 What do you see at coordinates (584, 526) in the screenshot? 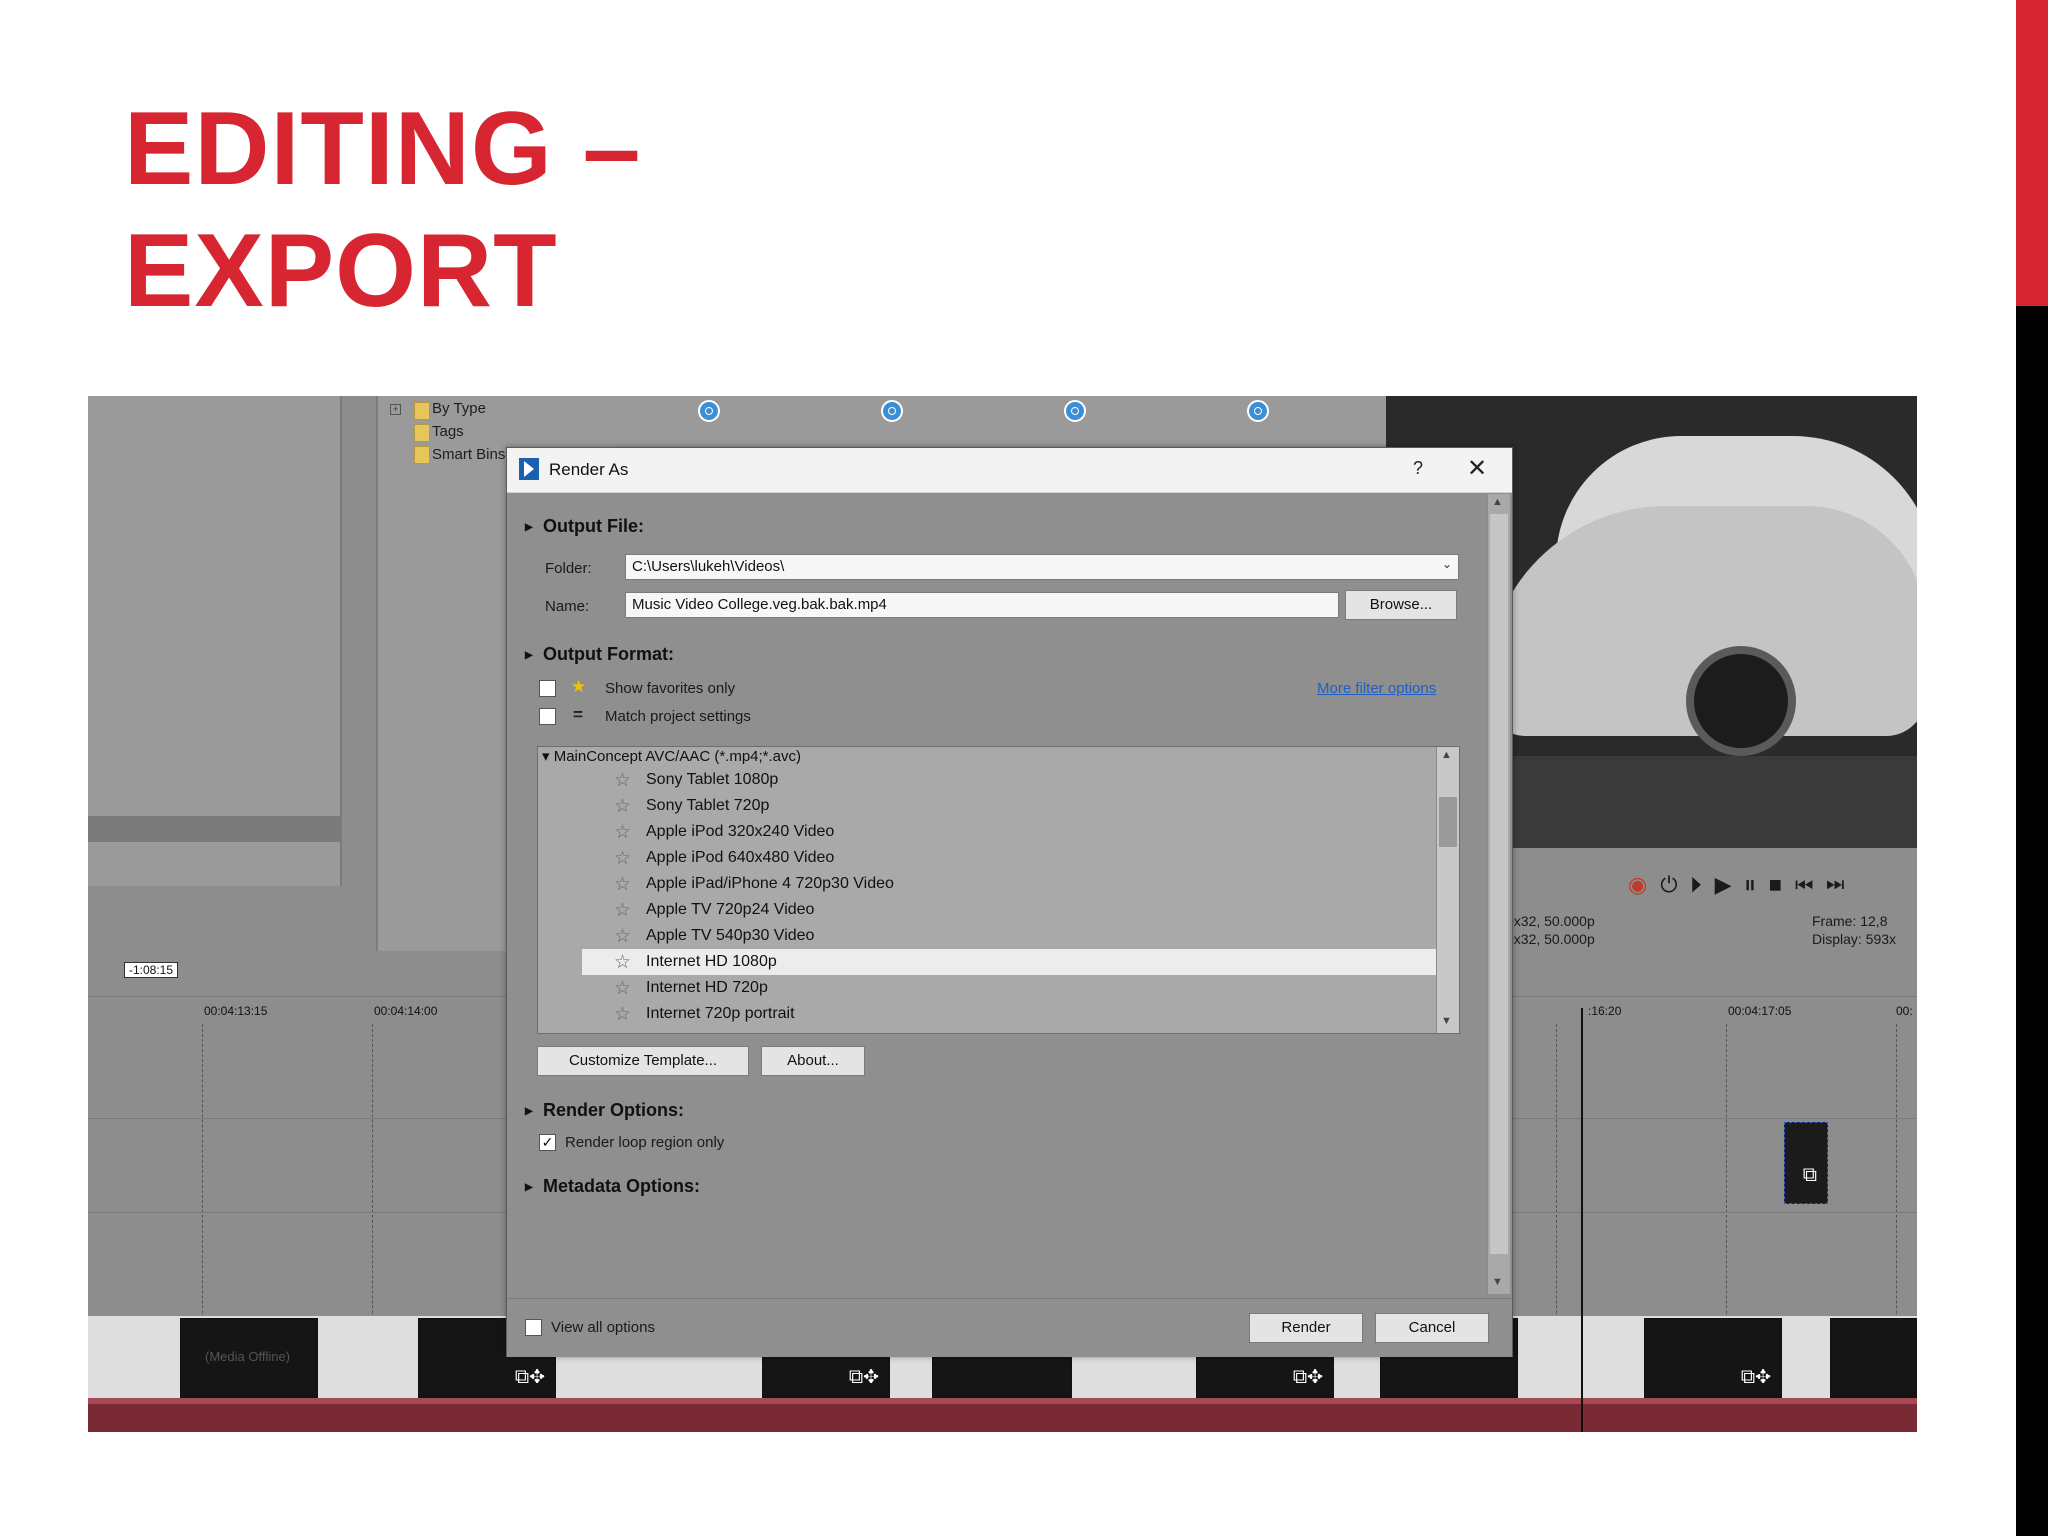
I see `output-file-section: ▶ Output File:` at bounding box center [584, 526].